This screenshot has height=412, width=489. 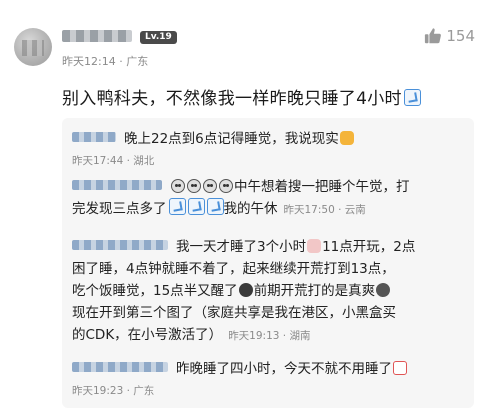 What do you see at coordinates (105, 61) in the screenshot?
I see `comment-meta: 昨天12:14 · 广东` at bounding box center [105, 61].